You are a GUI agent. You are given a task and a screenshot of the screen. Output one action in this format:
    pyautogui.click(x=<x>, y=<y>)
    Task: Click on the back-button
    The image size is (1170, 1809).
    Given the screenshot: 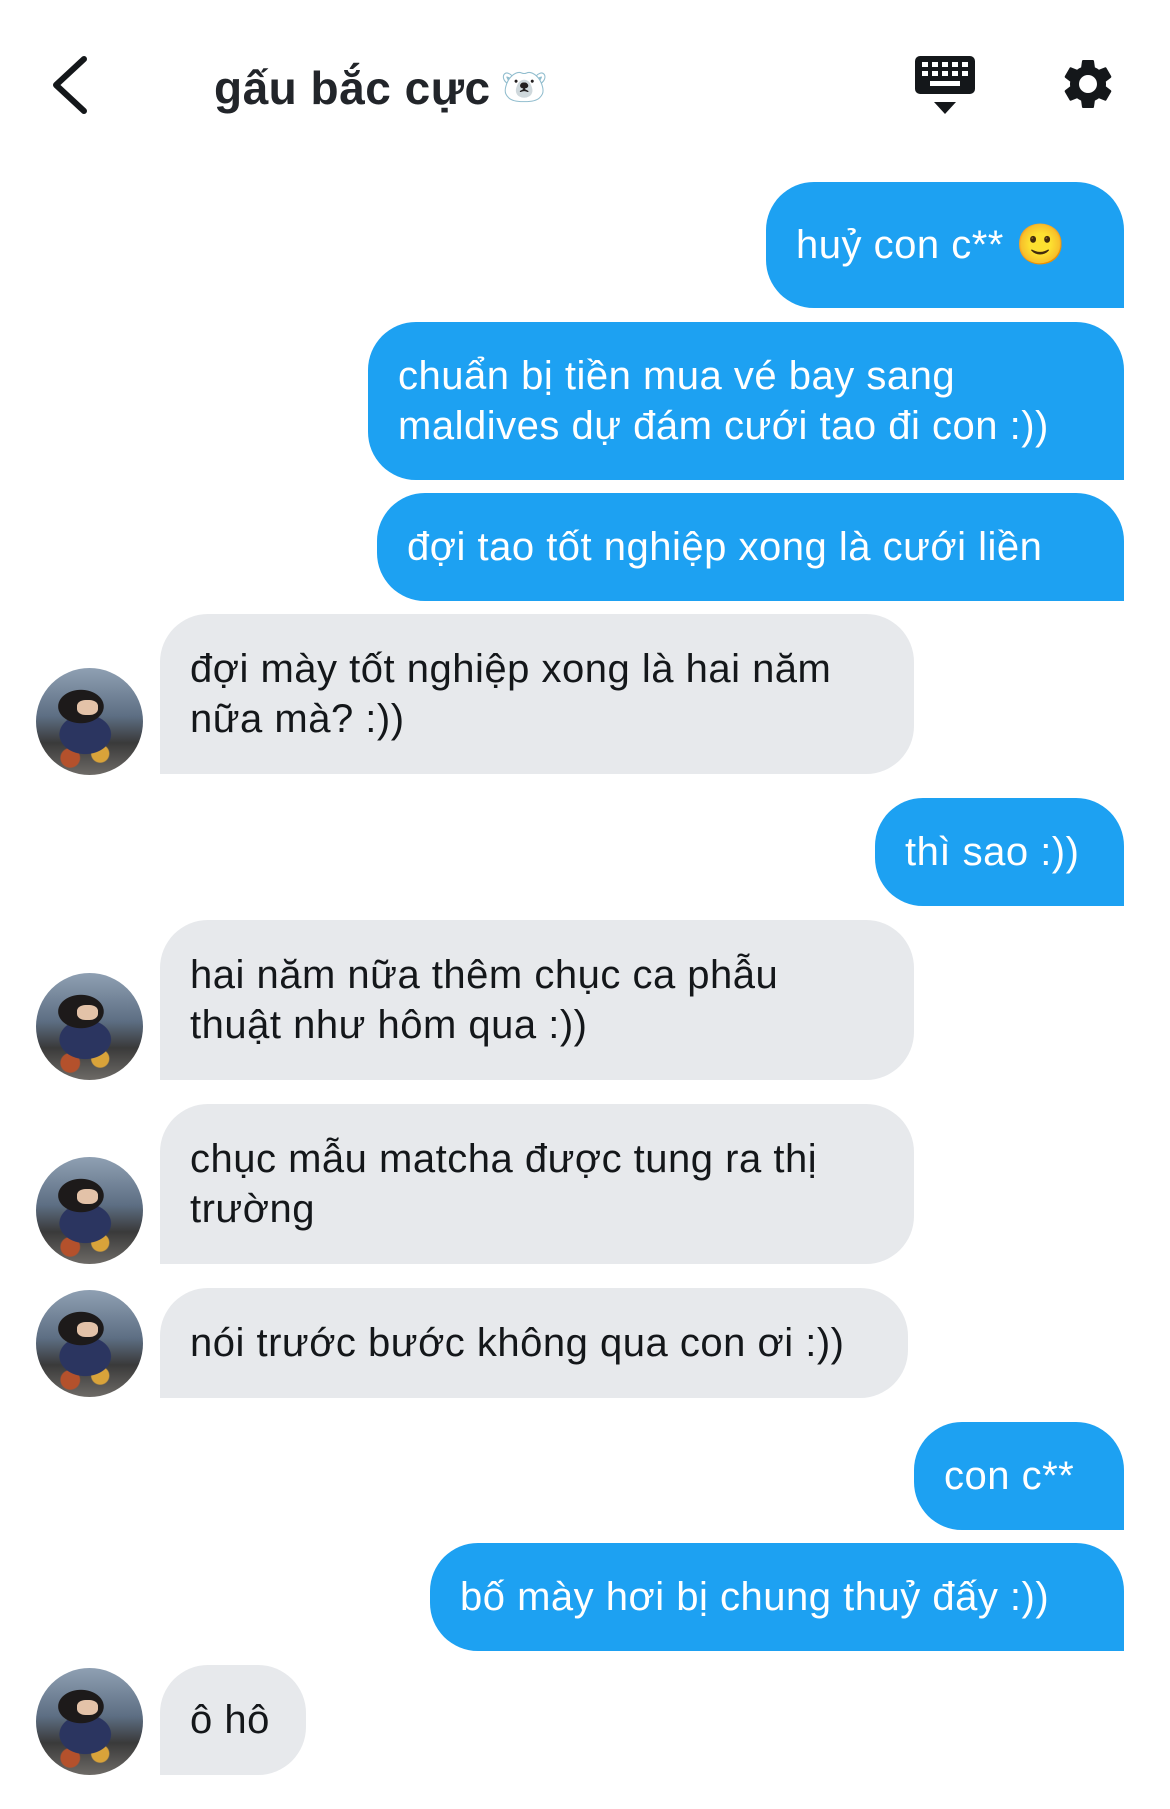 What is the action you would take?
    pyautogui.click(x=70, y=85)
    